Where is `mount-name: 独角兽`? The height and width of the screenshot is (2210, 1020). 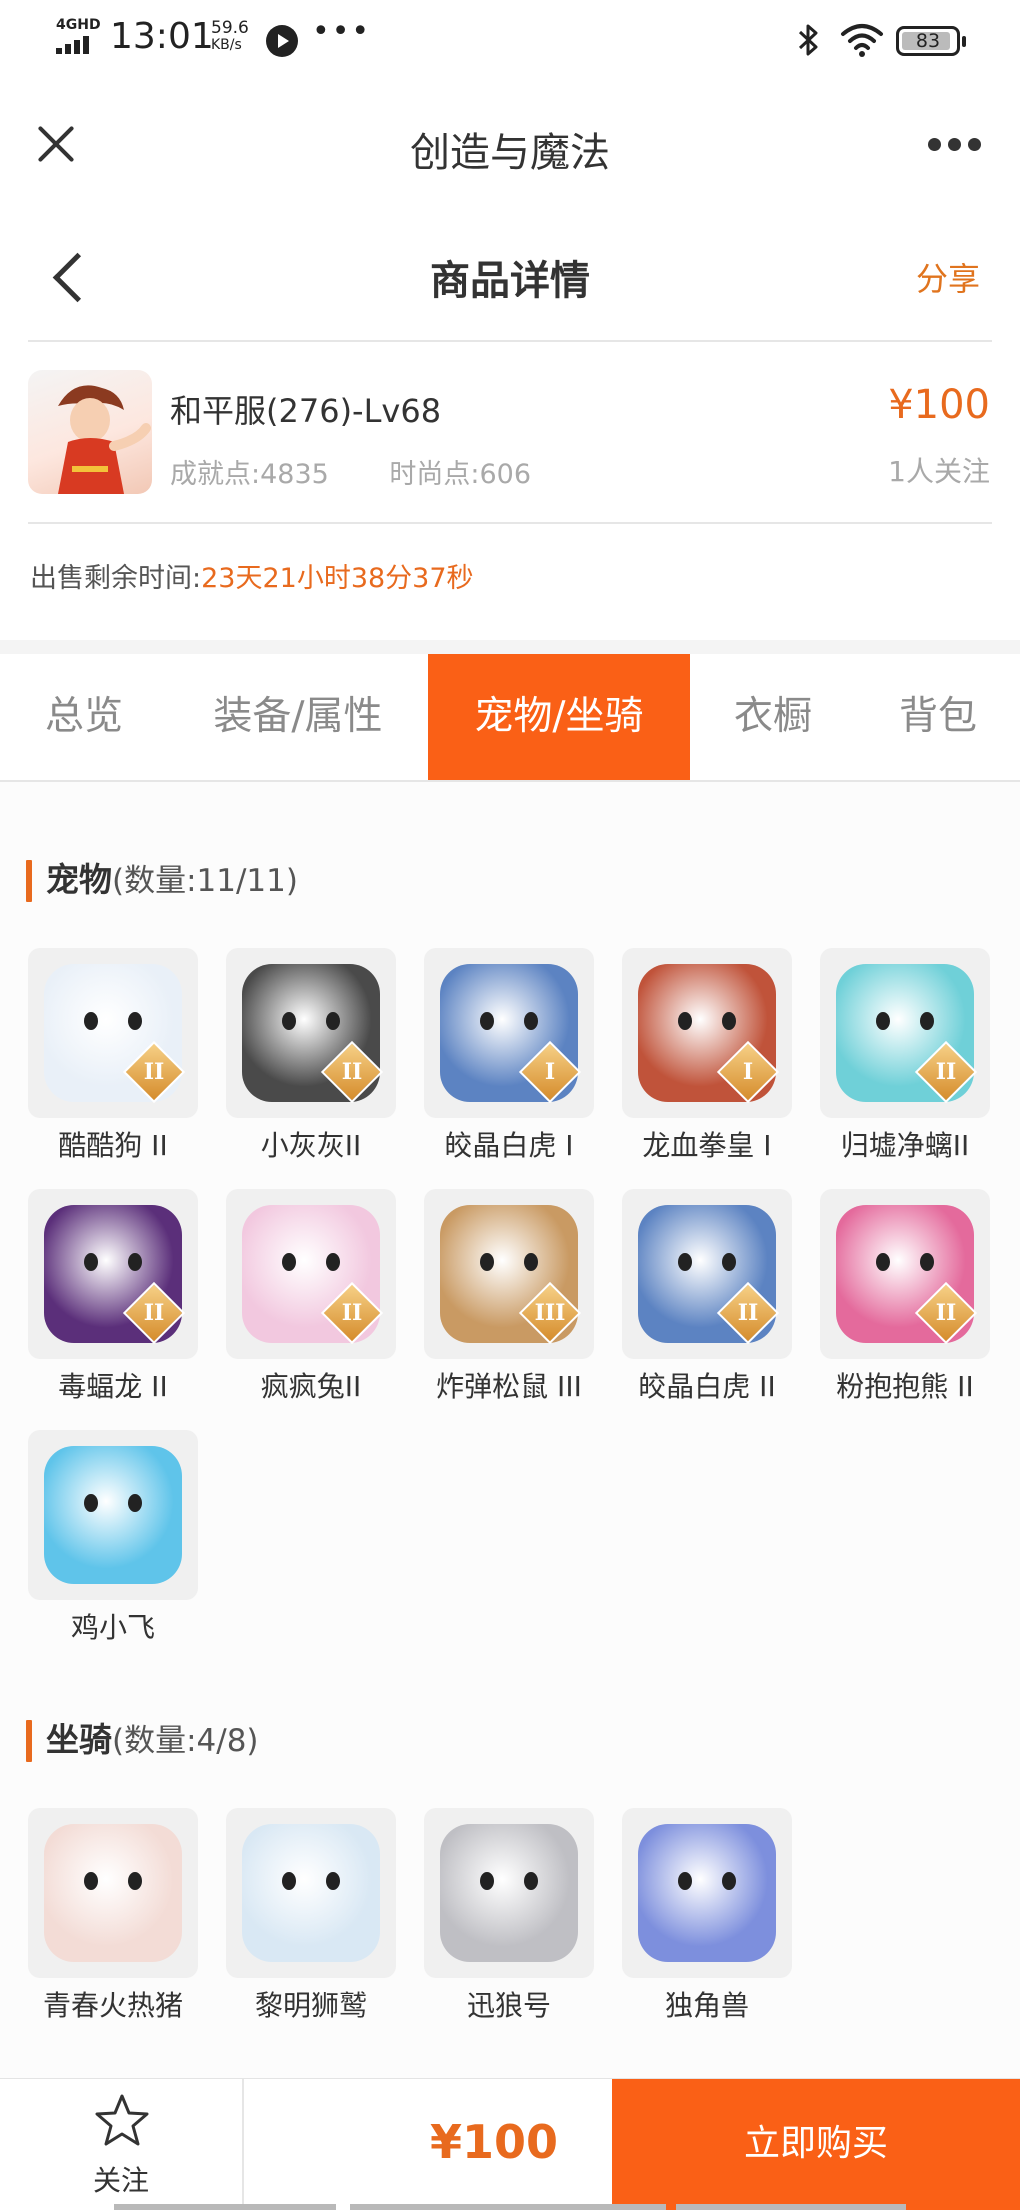 mount-name: 独角兽 is located at coordinates (706, 2005).